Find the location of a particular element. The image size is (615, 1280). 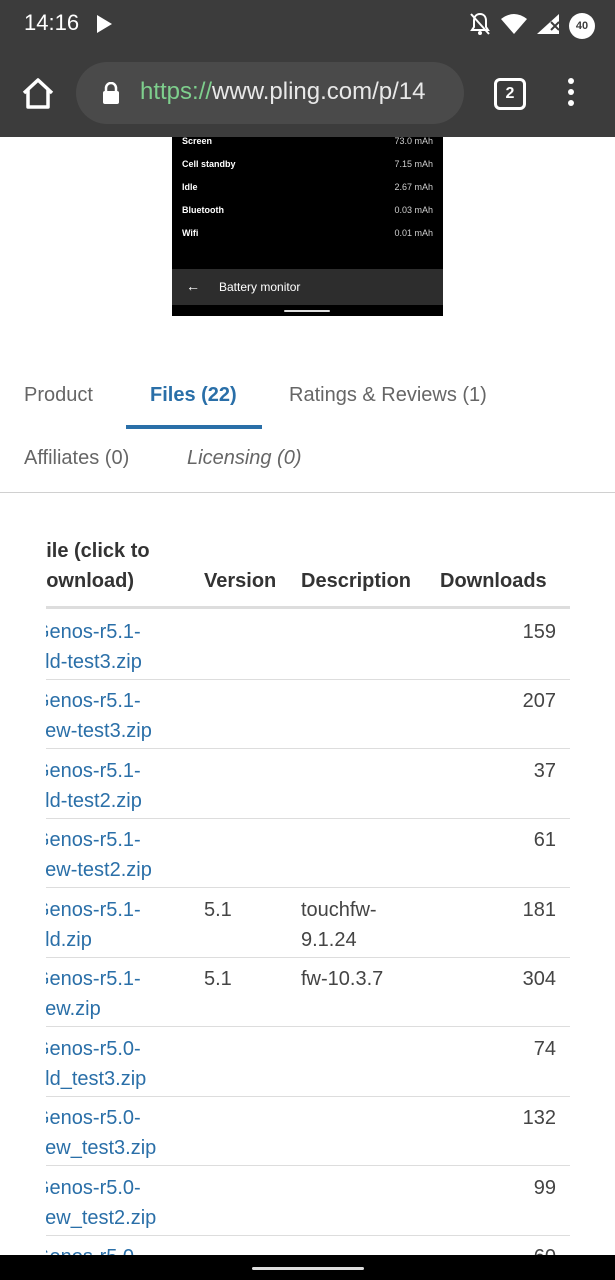

file-link: Genos-r5.0- old_test3.zip is located at coordinates (110, 1064).